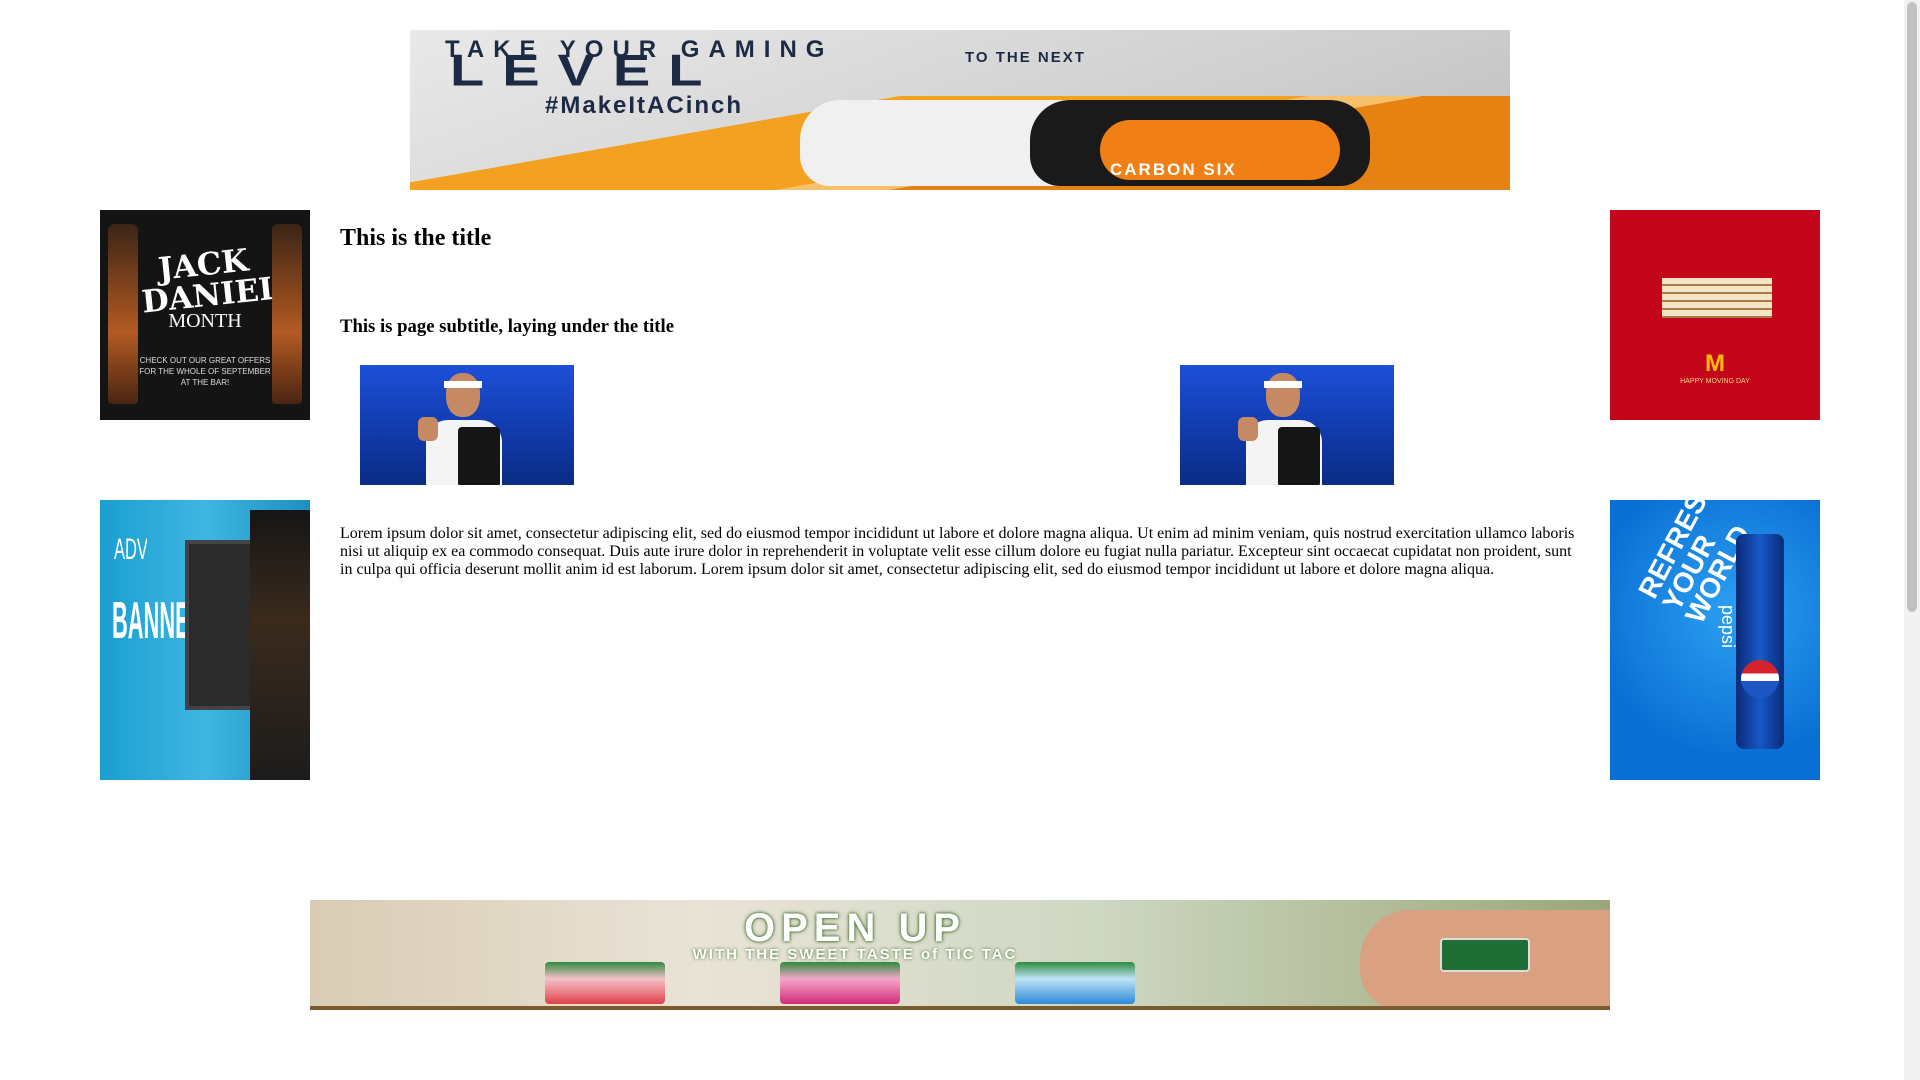 Image resolution: width=1920 pixels, height=1080 pixels. I want to click on bottom-banner-headline: OPEN UP, so click(855, 928).